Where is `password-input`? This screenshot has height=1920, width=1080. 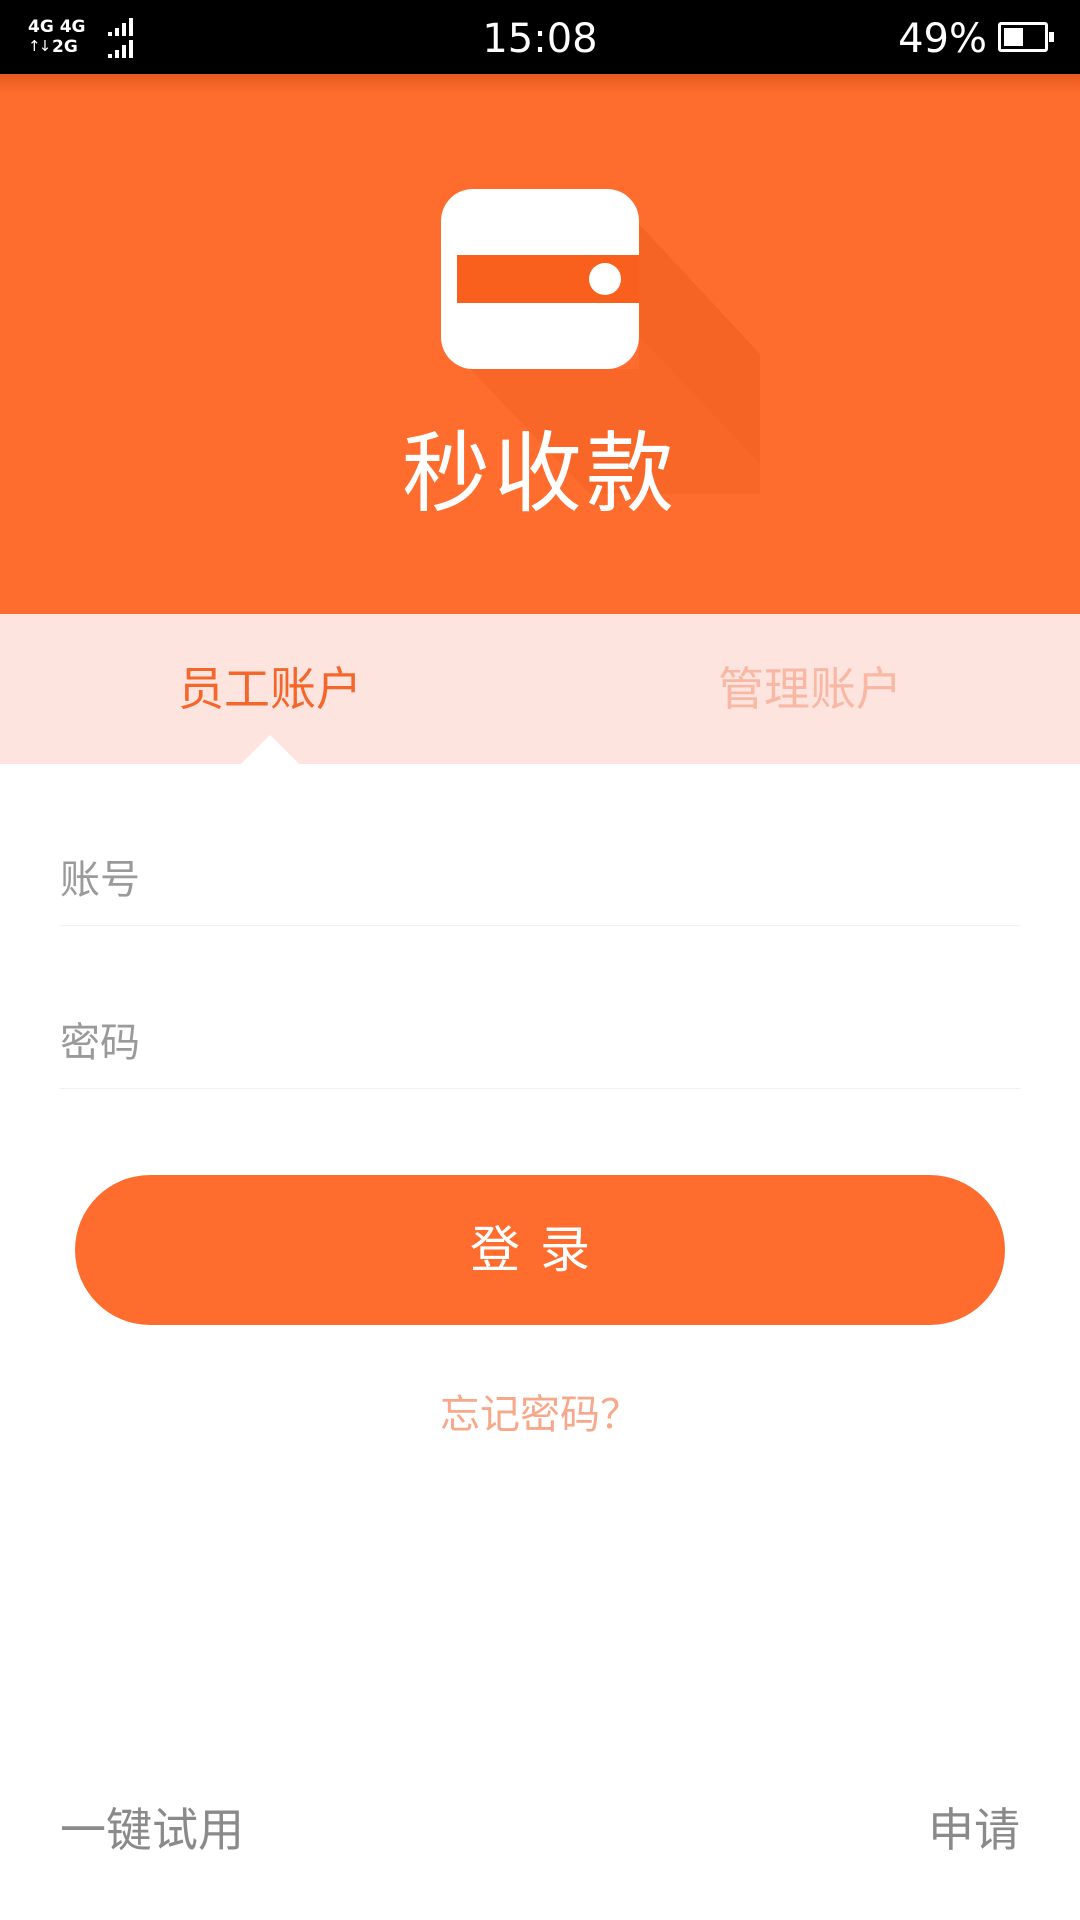 password-input is located at coordinates (540, 1043).